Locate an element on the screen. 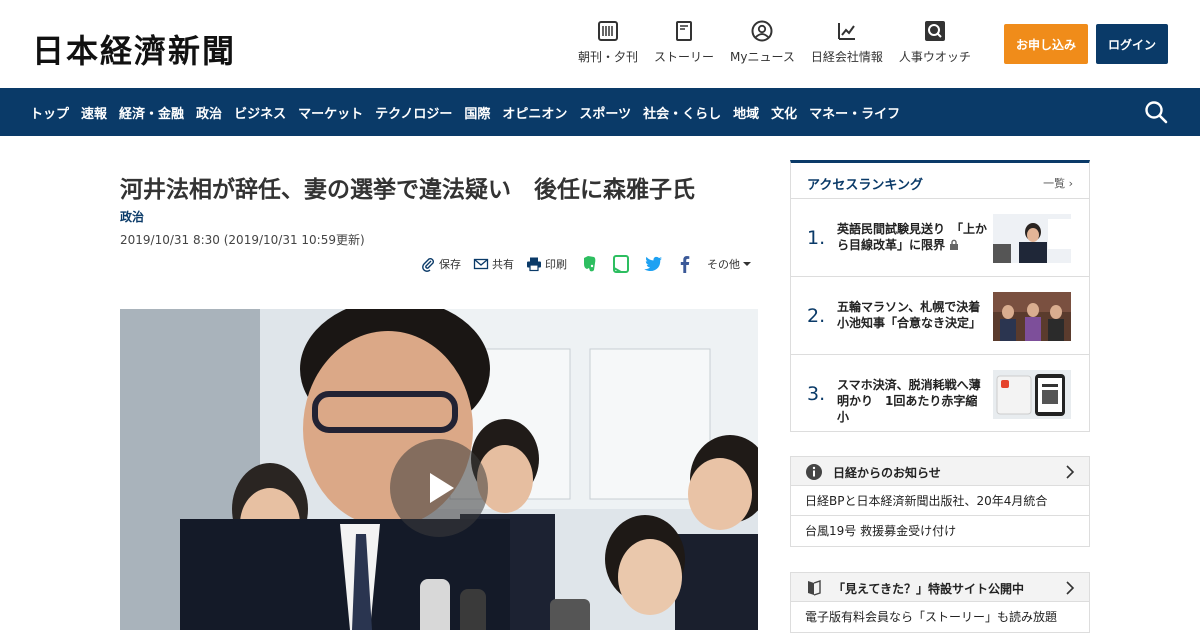 Image resolution: width=1200 pixels, height=633 pixels. ranking-item: 3. スマホ決済、脱消耗戦へ薄明かり 1回あたり赤字縮小 is located at coordinates (940, 394).